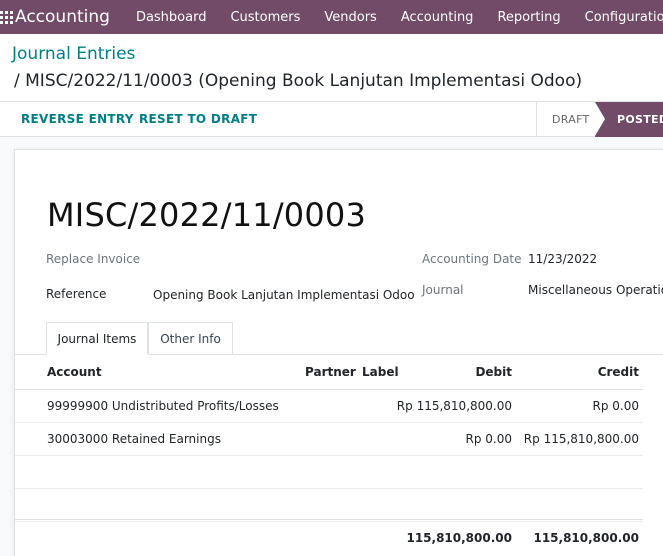 This screenshot has width=663, height=556. Describe the element at coordinates (350, 17) in the screenshot. I see `nav-vendors: Vendors` at that location.